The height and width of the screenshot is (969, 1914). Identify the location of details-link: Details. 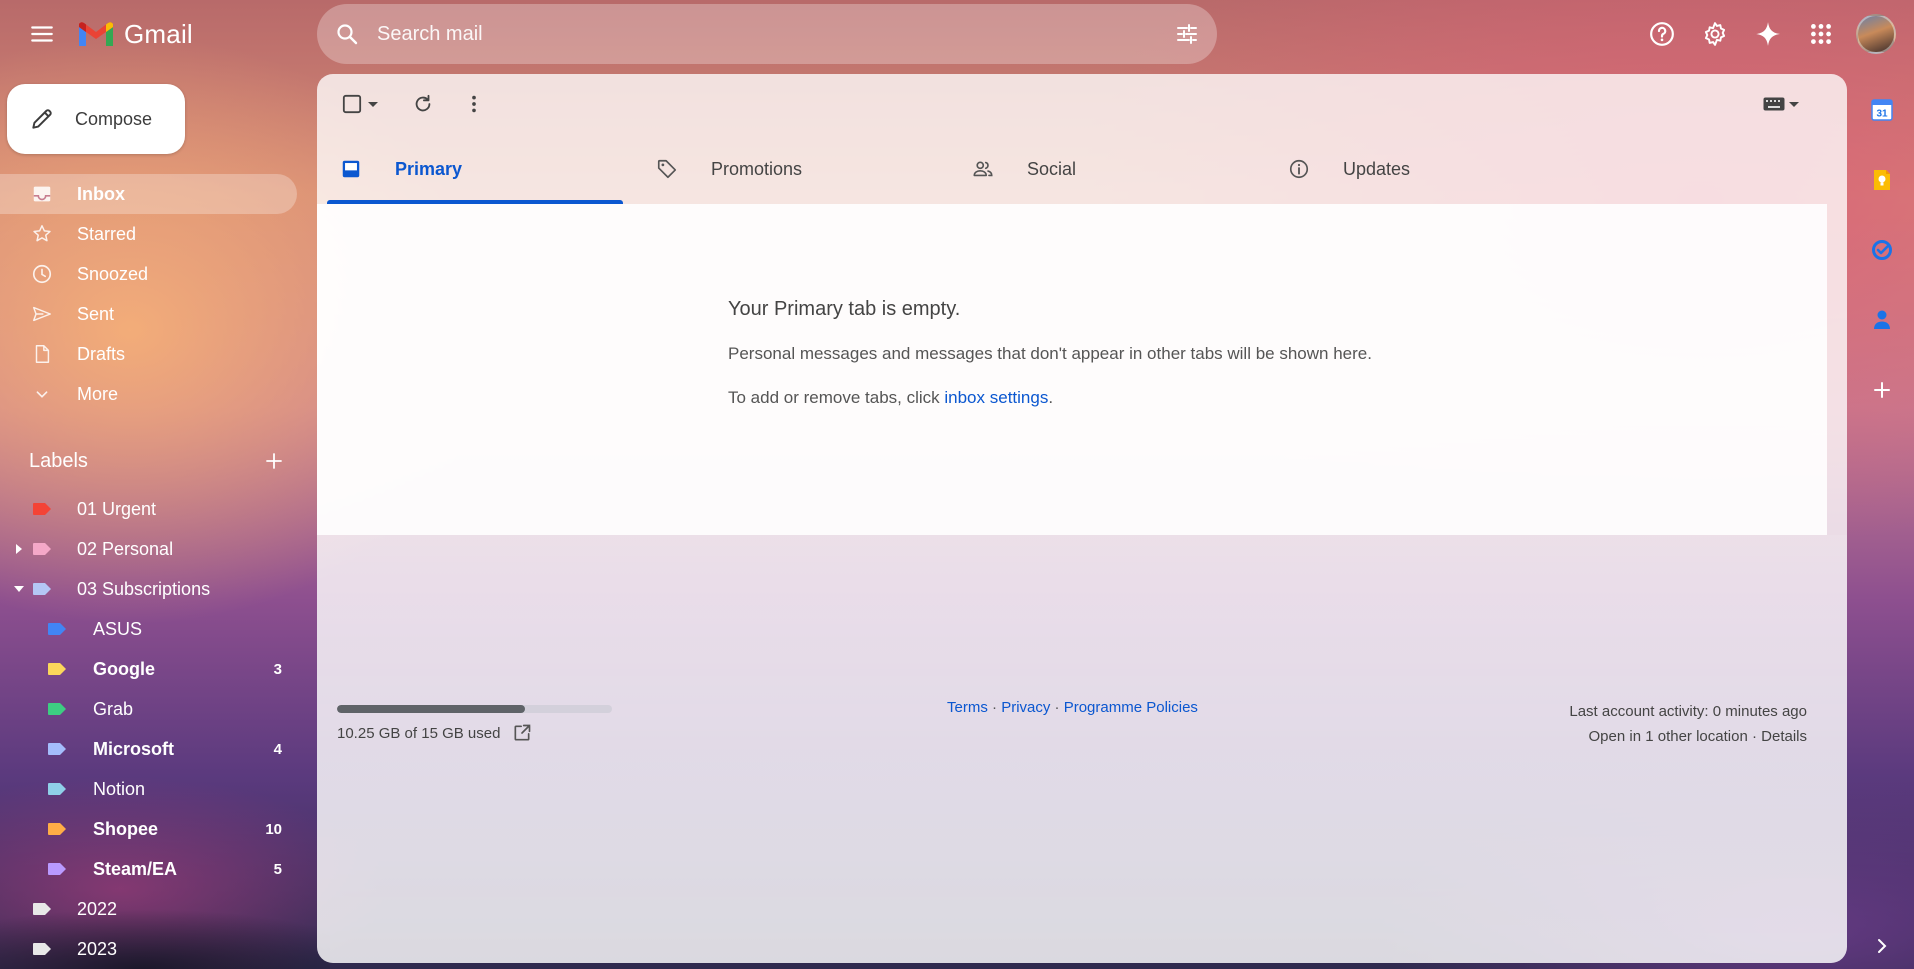
(1784, 736).